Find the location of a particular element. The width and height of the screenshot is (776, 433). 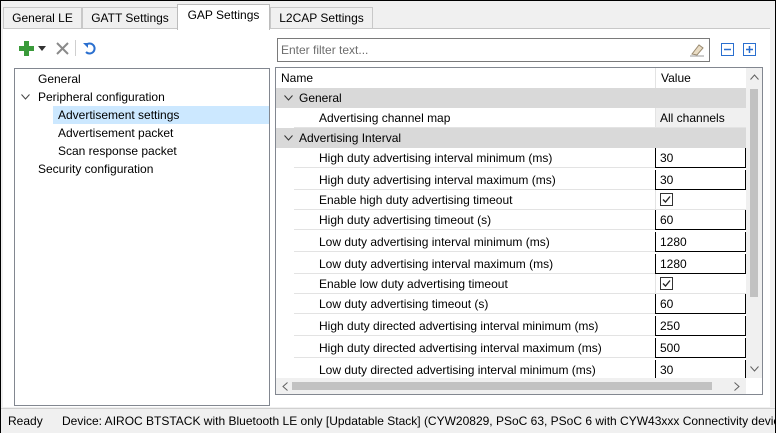

scroll-left-icon is located at coordinates (285, 386).